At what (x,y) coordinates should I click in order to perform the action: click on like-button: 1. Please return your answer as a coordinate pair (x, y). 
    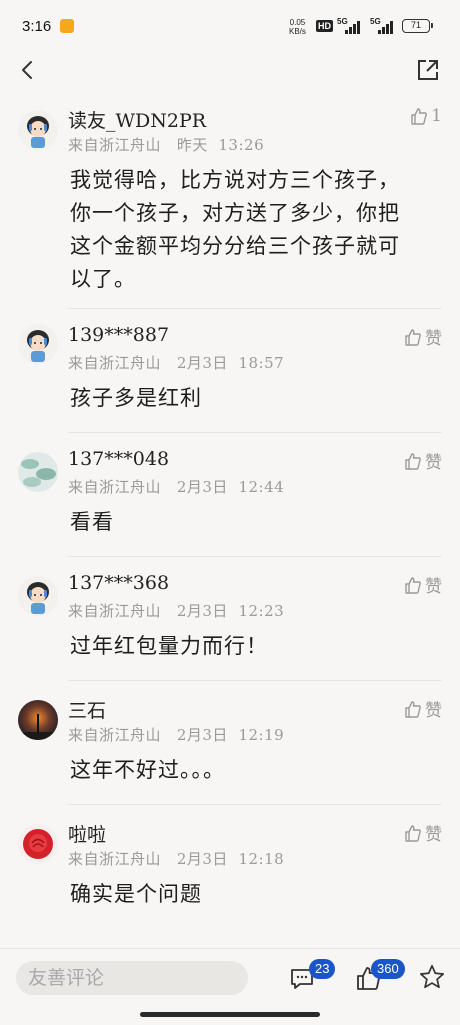
    Looking at the image, I should click on (425, 116).